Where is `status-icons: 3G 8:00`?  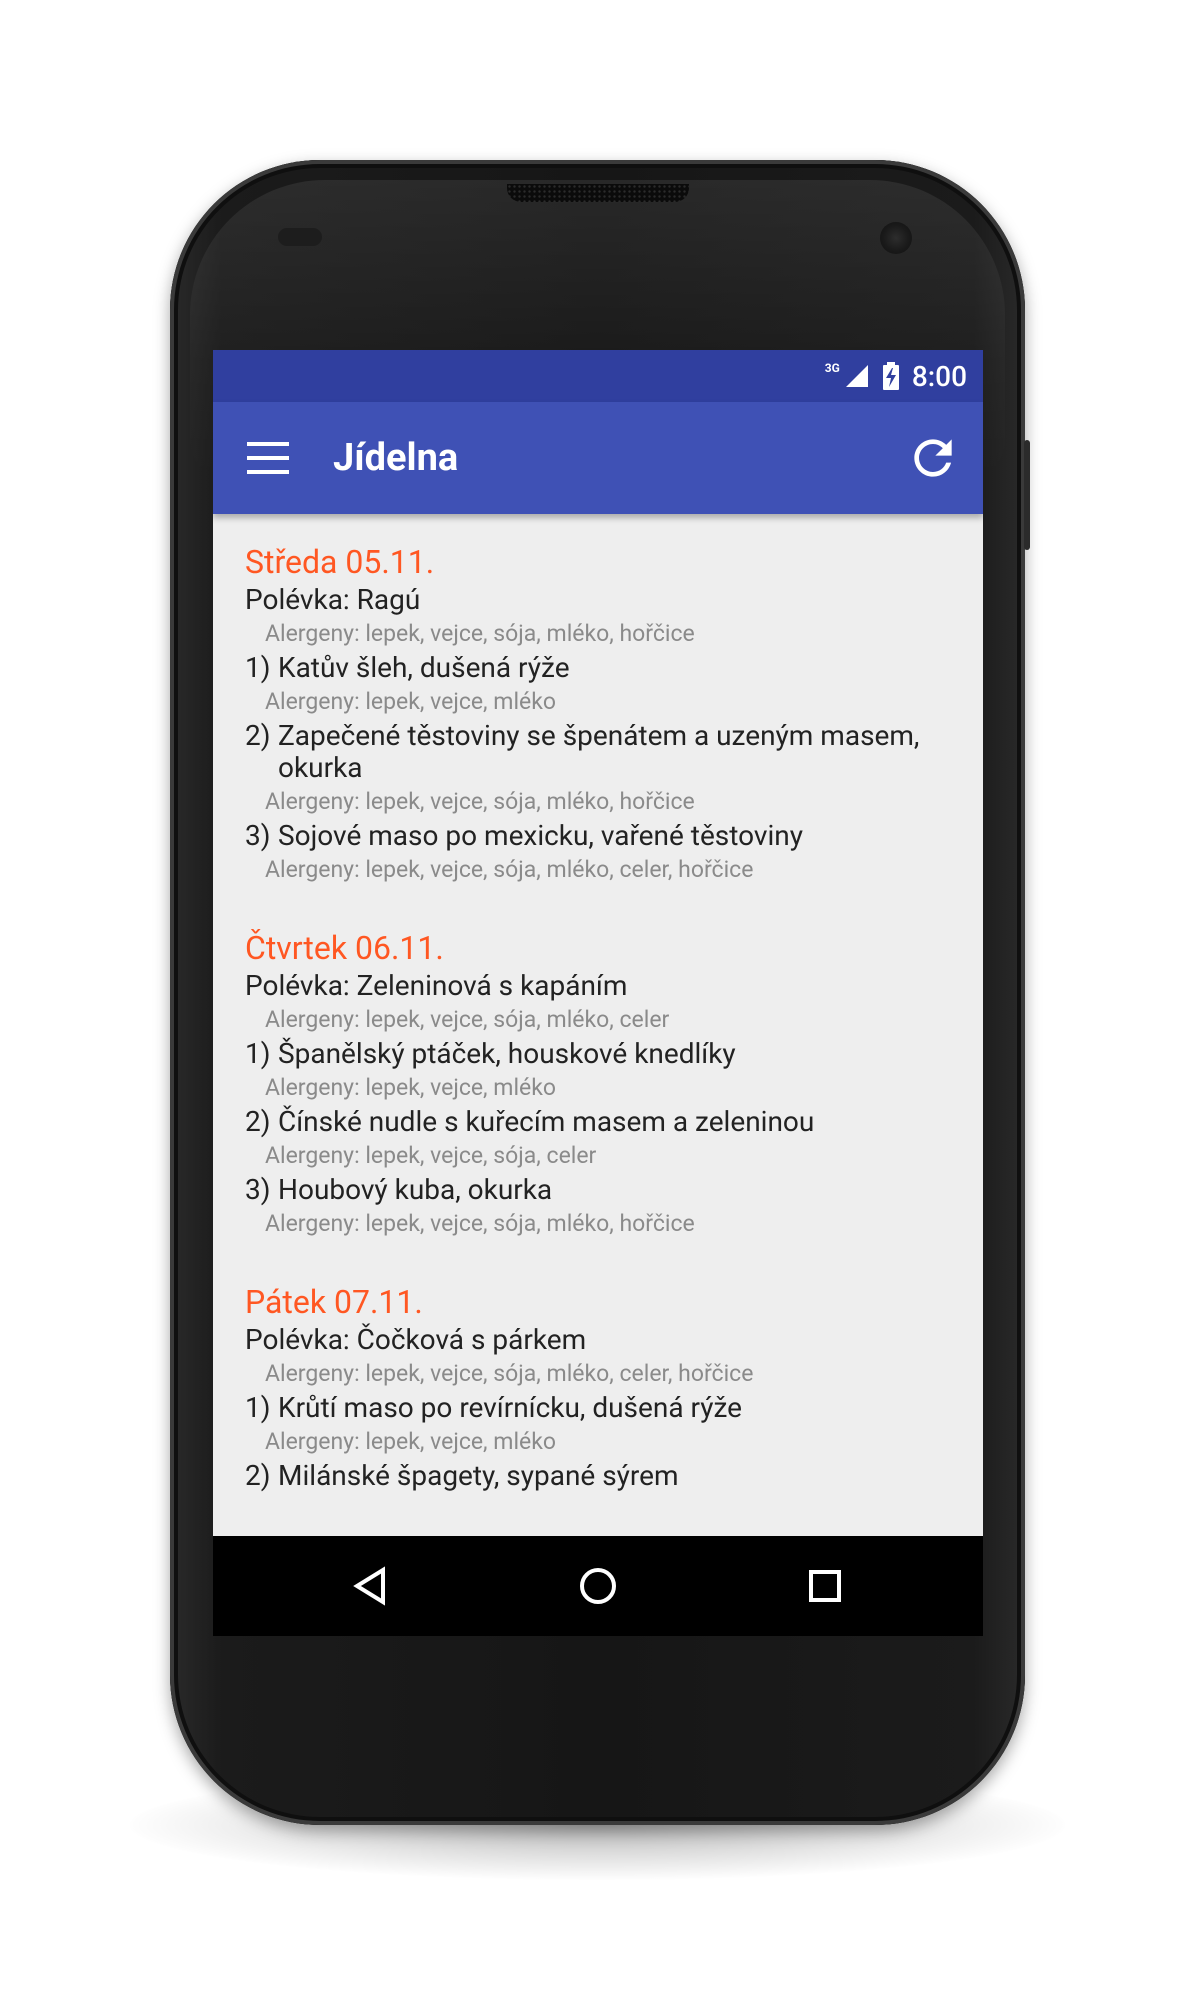
status-icons: 3G 8:00 is located at coordinates (895, 376).